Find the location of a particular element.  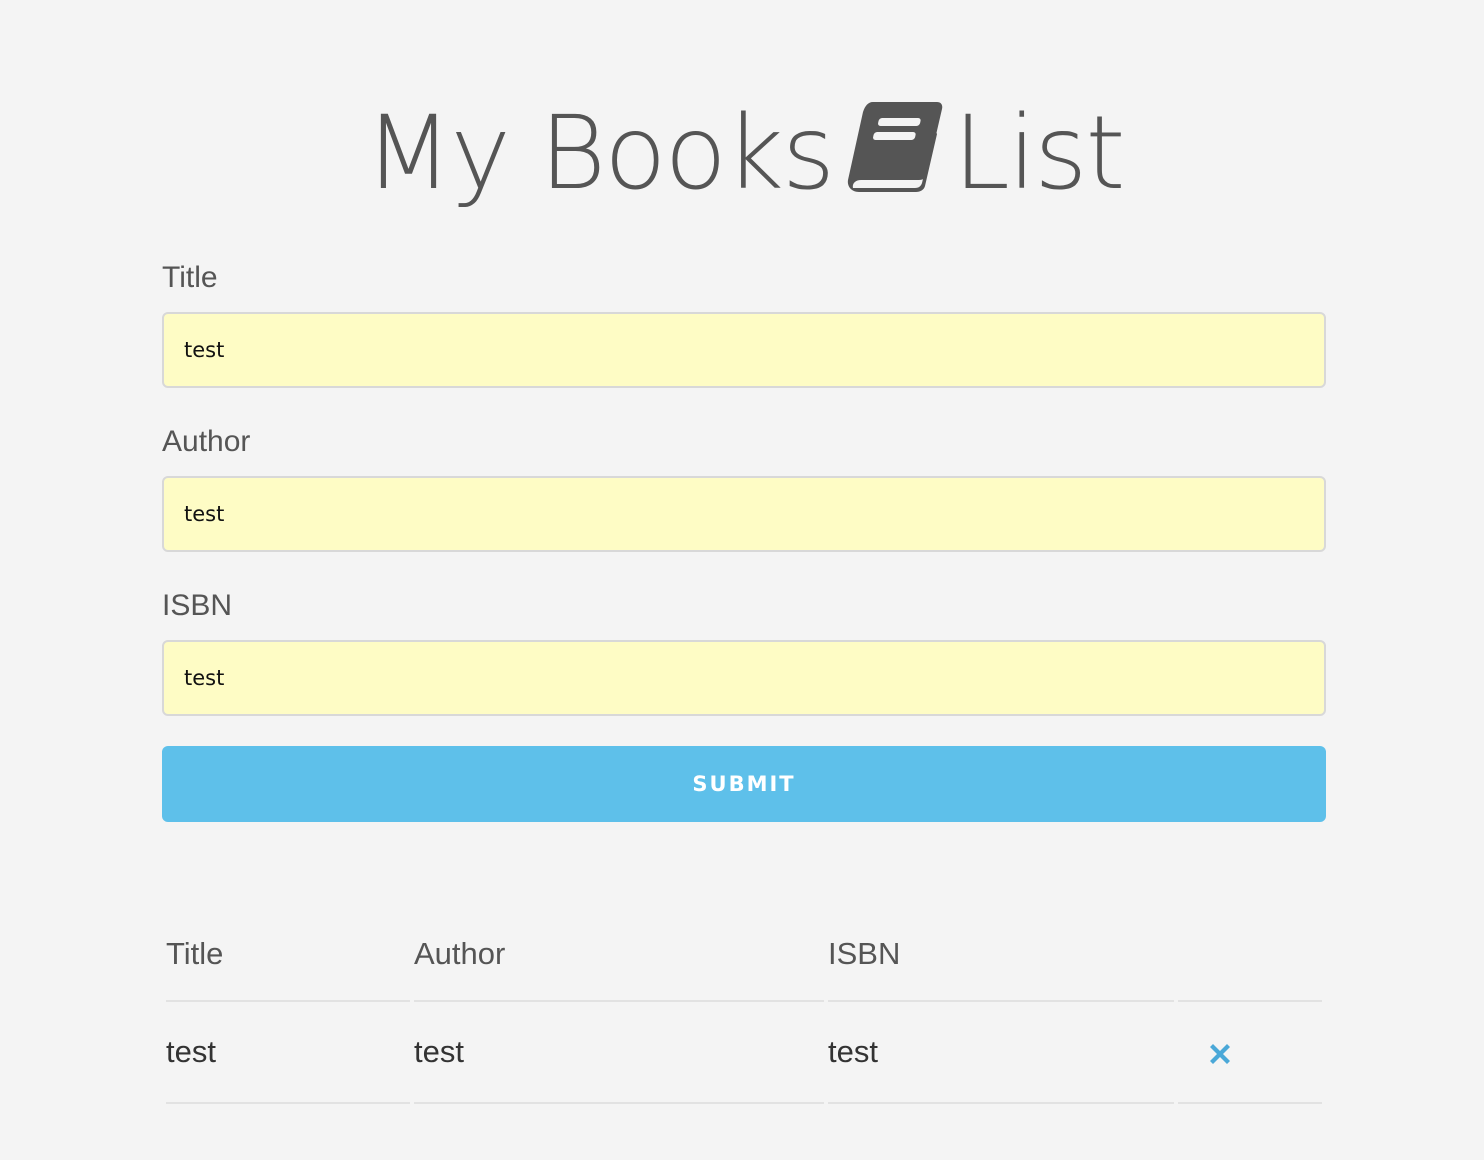

table-header-row: Title Author ISBN is located at coordinates (744, 955).